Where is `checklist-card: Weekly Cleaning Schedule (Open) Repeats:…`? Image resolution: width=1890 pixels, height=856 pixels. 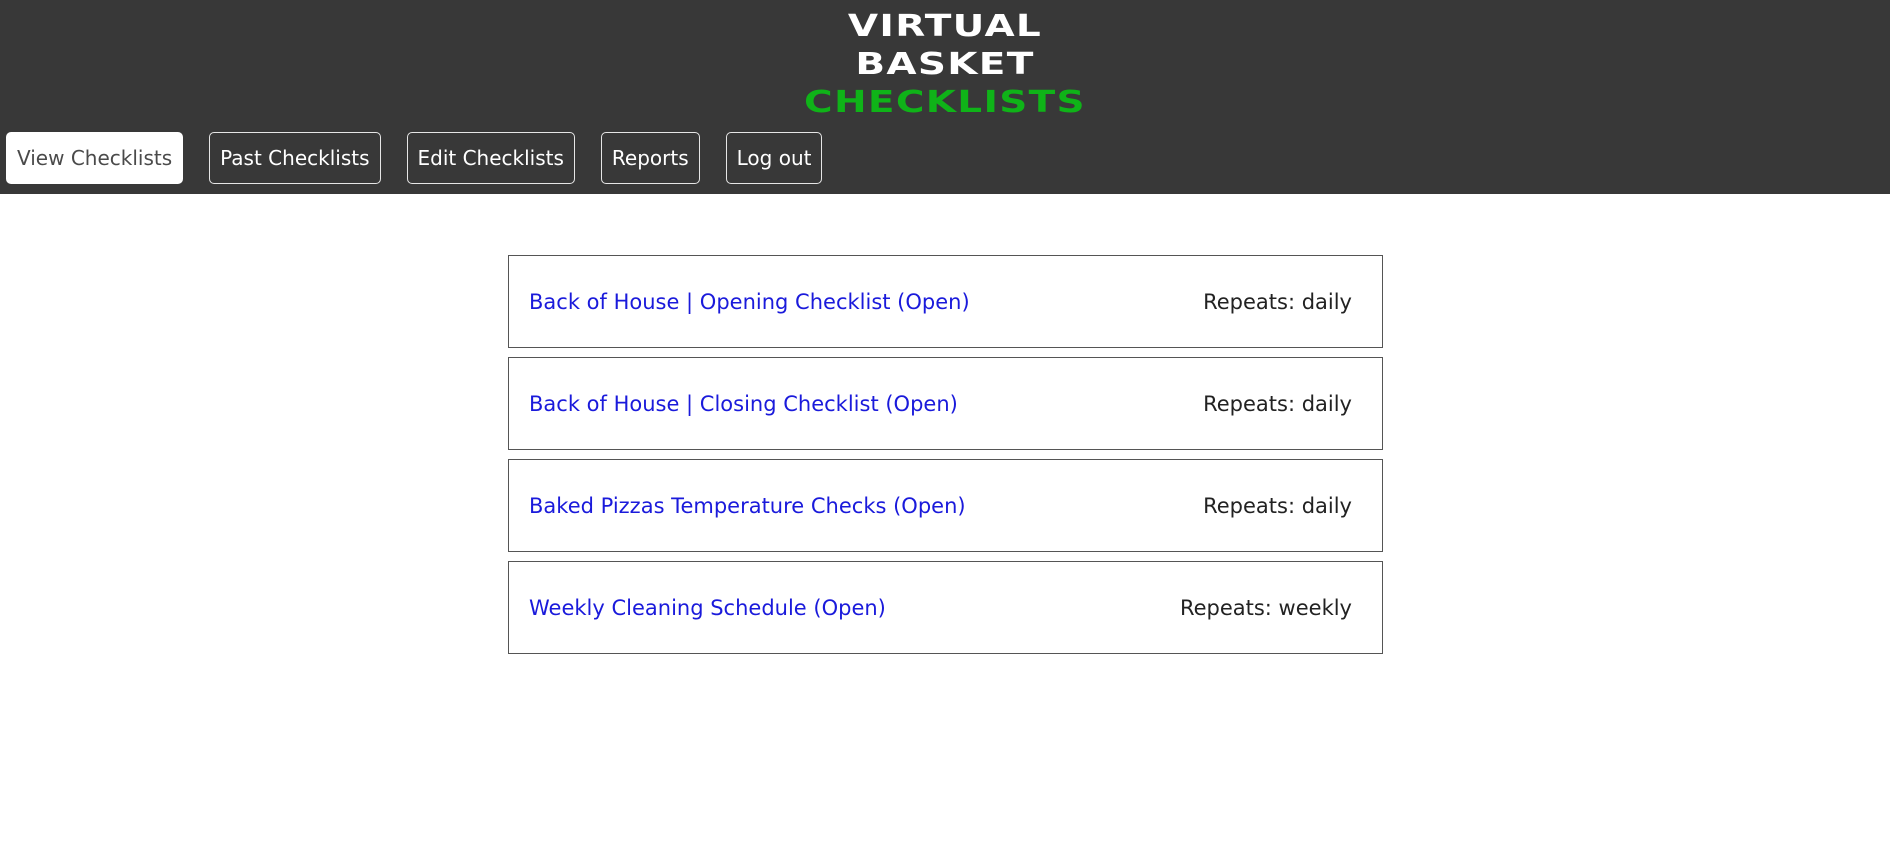
checklist-card: Weekly Cleaning Schedule (Open) Repeats:… is located at coordinates (945, 607).